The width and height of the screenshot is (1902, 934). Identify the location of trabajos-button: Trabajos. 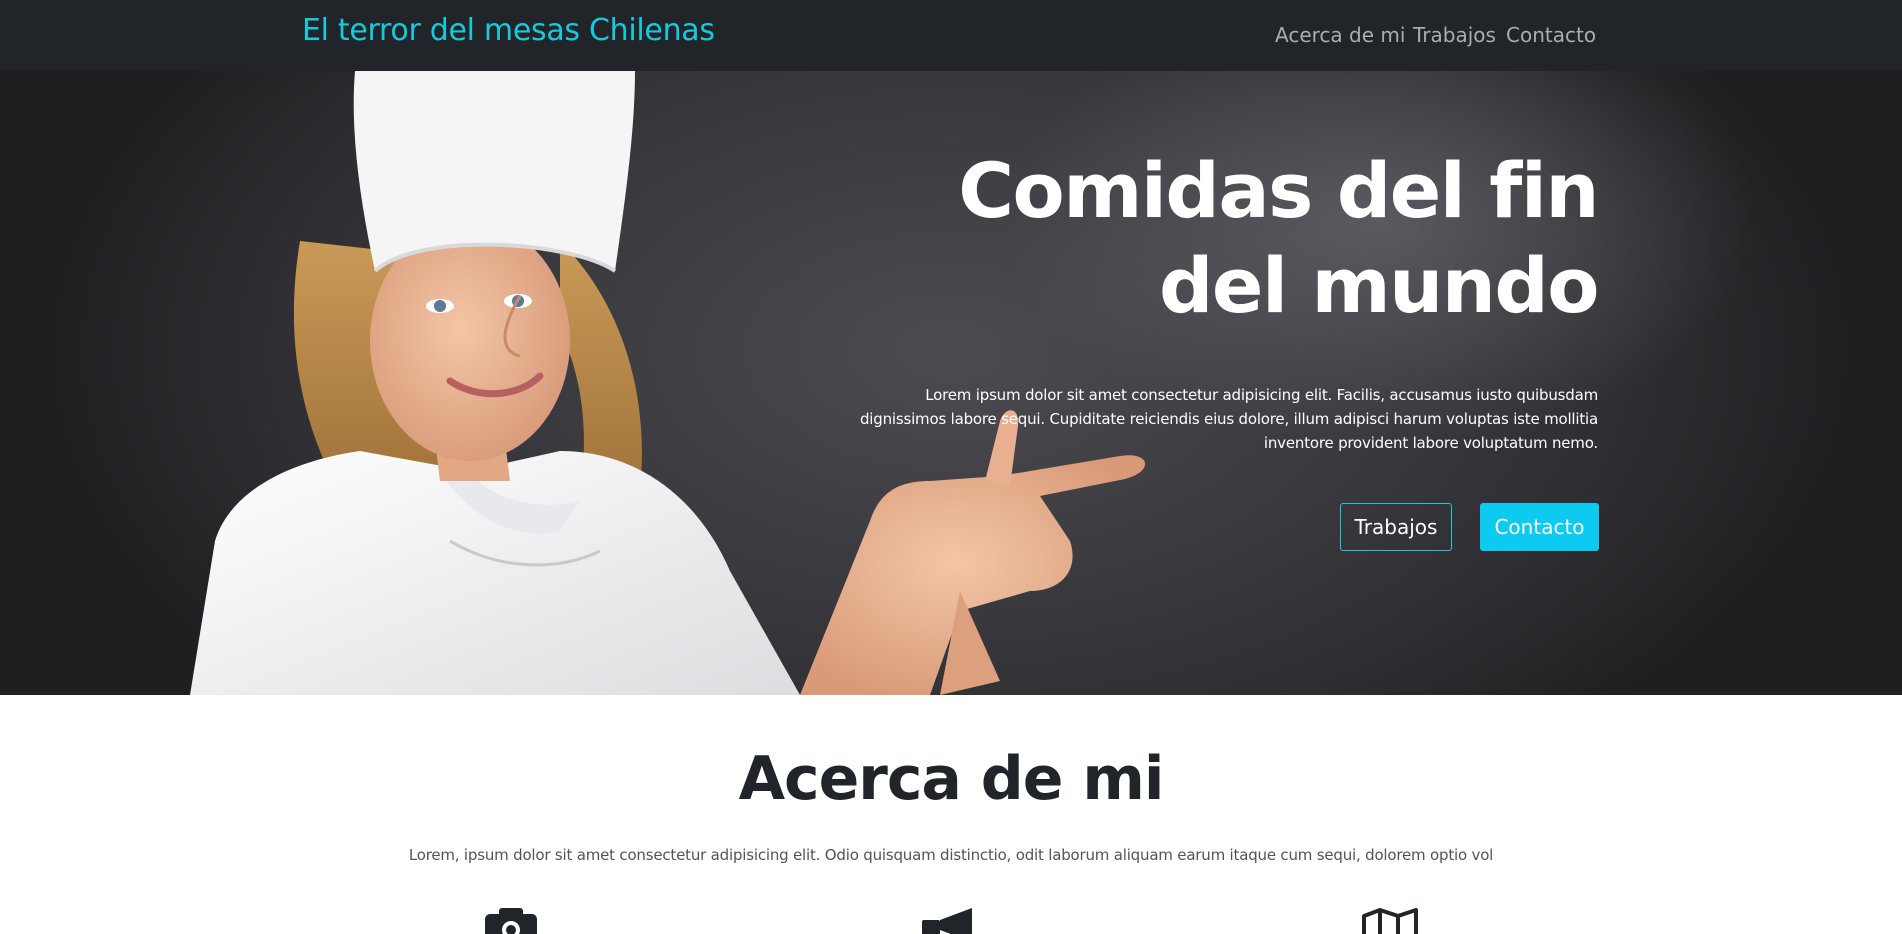
(1396, 527).